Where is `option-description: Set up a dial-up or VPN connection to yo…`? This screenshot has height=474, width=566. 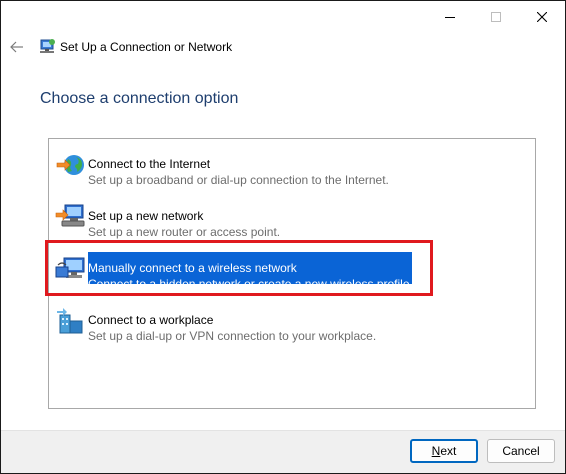 option-description: Set up a dial-up or VPN connection to yo… is located at coordinates (232, 336).